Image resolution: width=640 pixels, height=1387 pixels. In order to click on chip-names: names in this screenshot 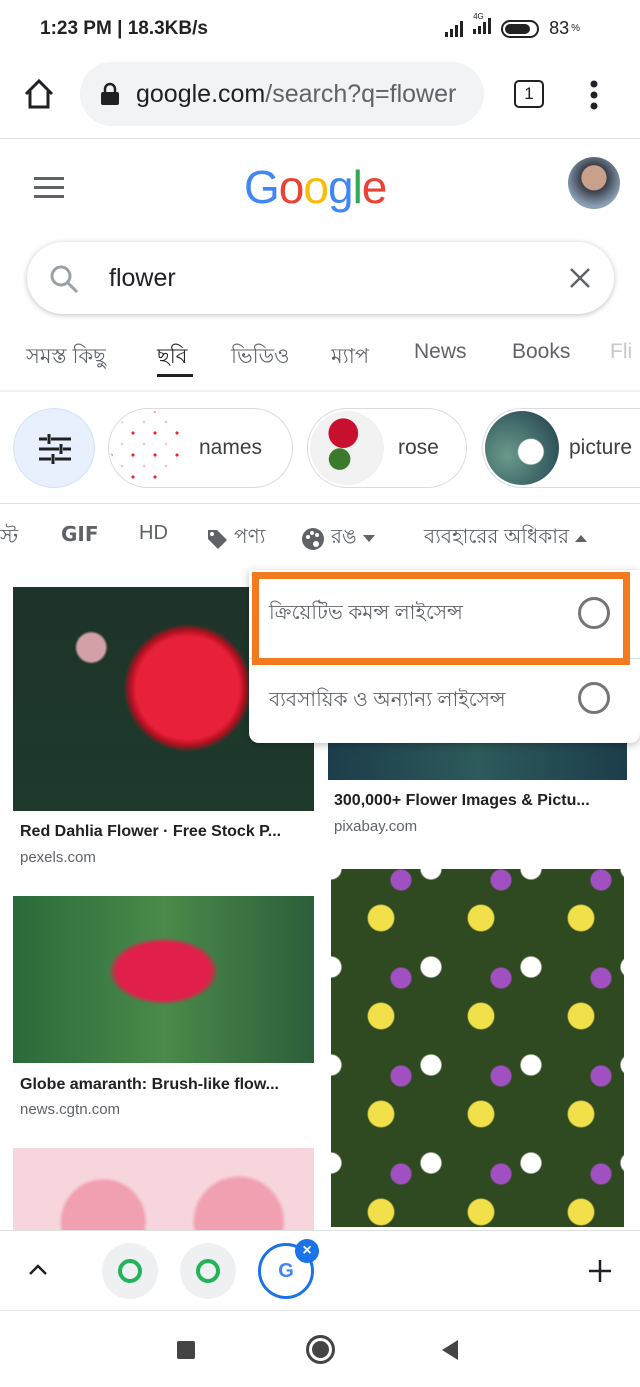, I will do `click(200, 448)`.